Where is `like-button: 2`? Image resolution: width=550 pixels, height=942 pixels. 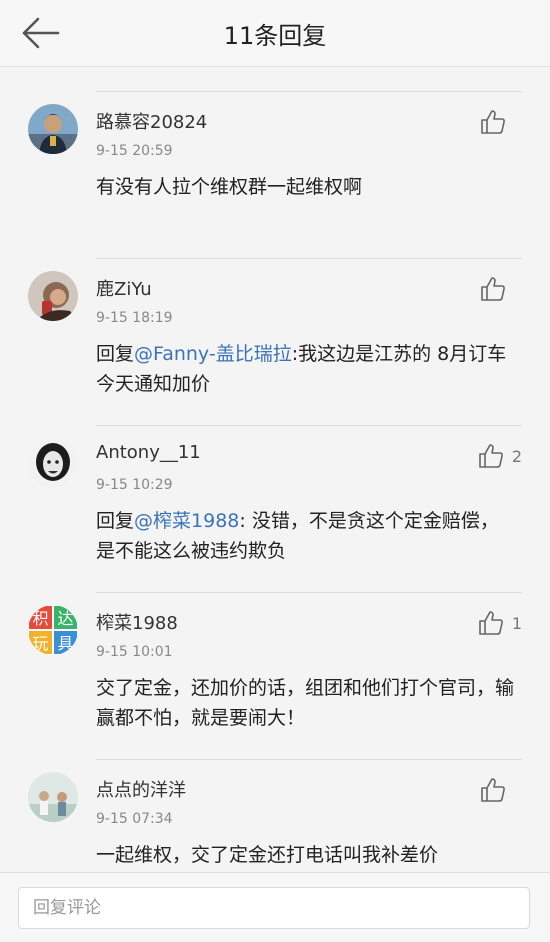 like-button: 2 is located at coordinates (500, 456).